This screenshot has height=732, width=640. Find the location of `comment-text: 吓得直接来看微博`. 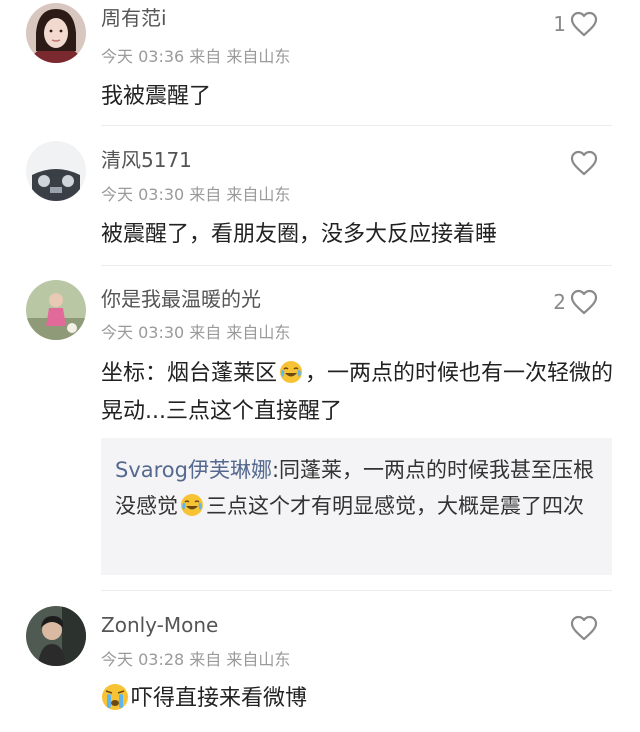

comment-text: 吓得直接来看微博 is located at coordinates (361, 699).